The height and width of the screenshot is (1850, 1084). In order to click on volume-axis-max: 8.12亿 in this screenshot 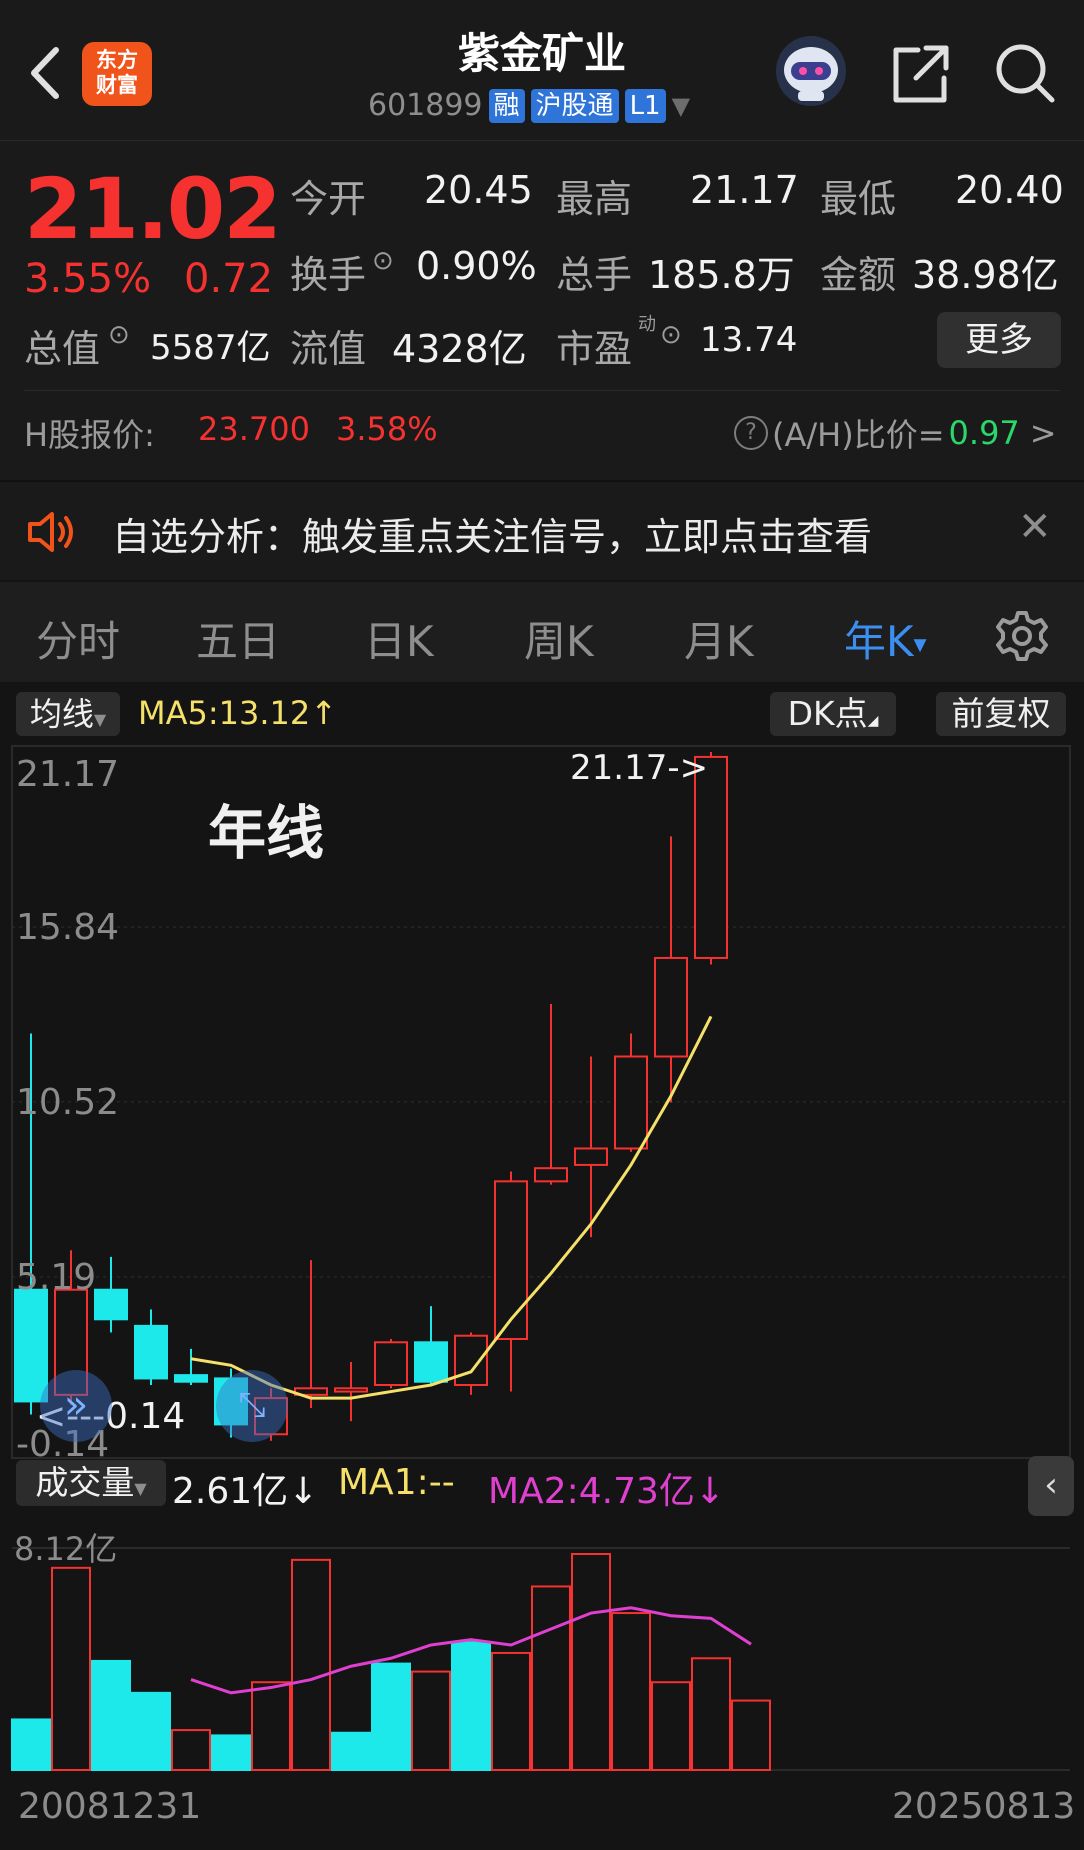, I will do `click(66, 1549)`.